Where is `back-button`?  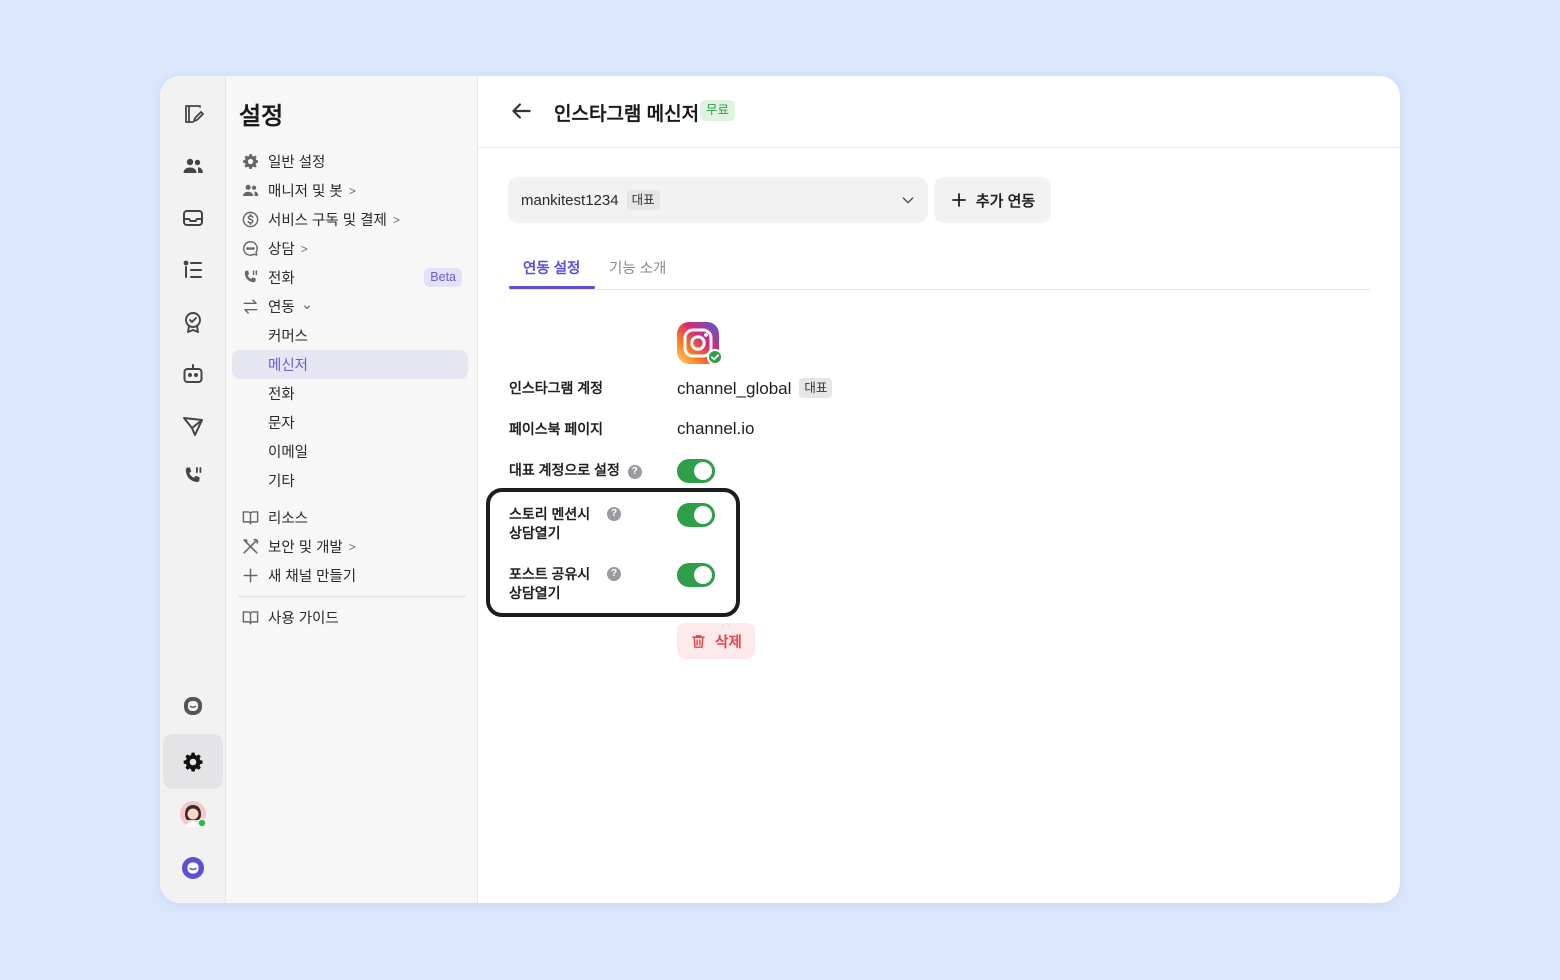 back-button is located at coordinates (521, 111).